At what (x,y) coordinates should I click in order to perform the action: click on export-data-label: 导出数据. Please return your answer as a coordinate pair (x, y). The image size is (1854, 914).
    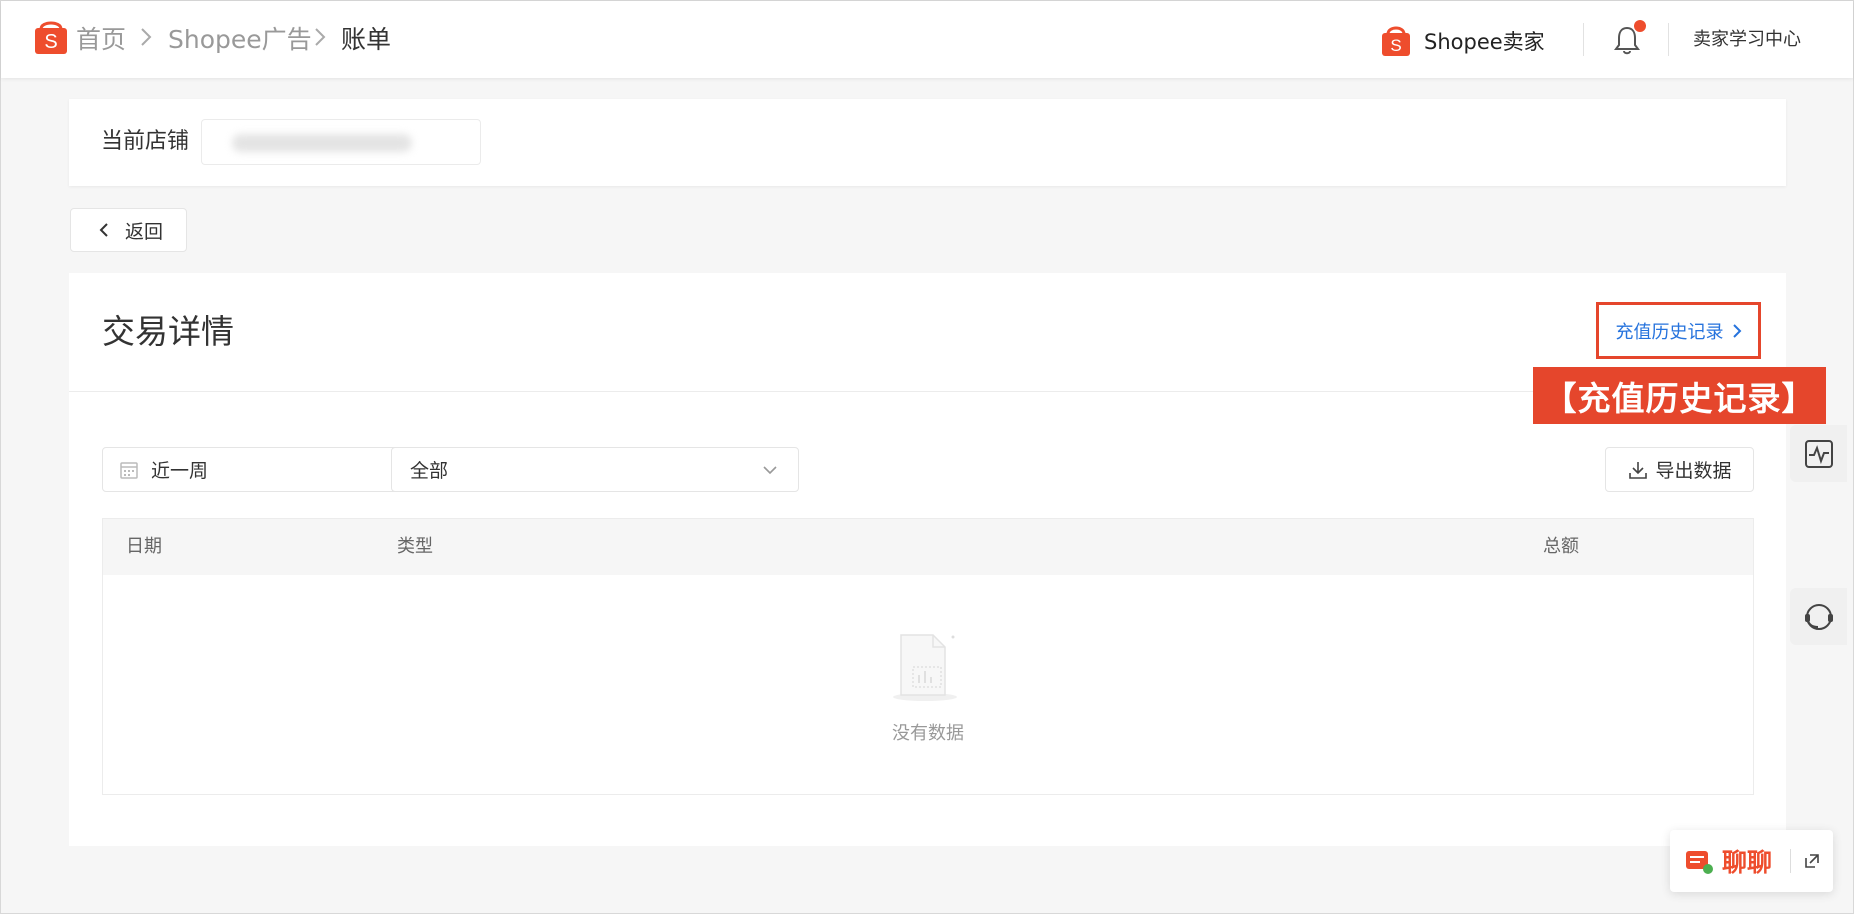
    Looking at the image, I should click on (1693, 471).